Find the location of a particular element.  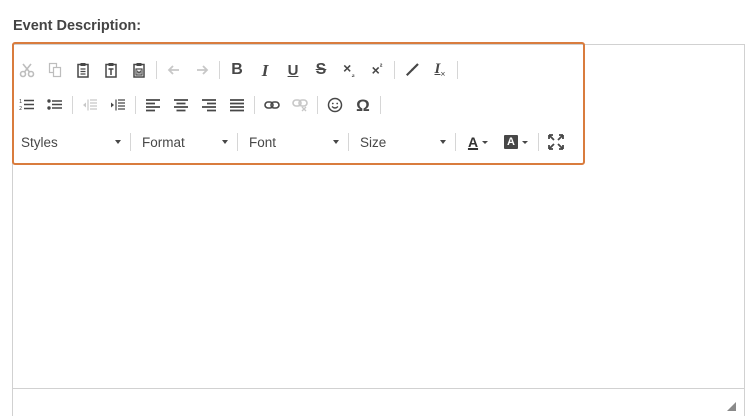

background-color-button: A is located at coordinates (516, 142).